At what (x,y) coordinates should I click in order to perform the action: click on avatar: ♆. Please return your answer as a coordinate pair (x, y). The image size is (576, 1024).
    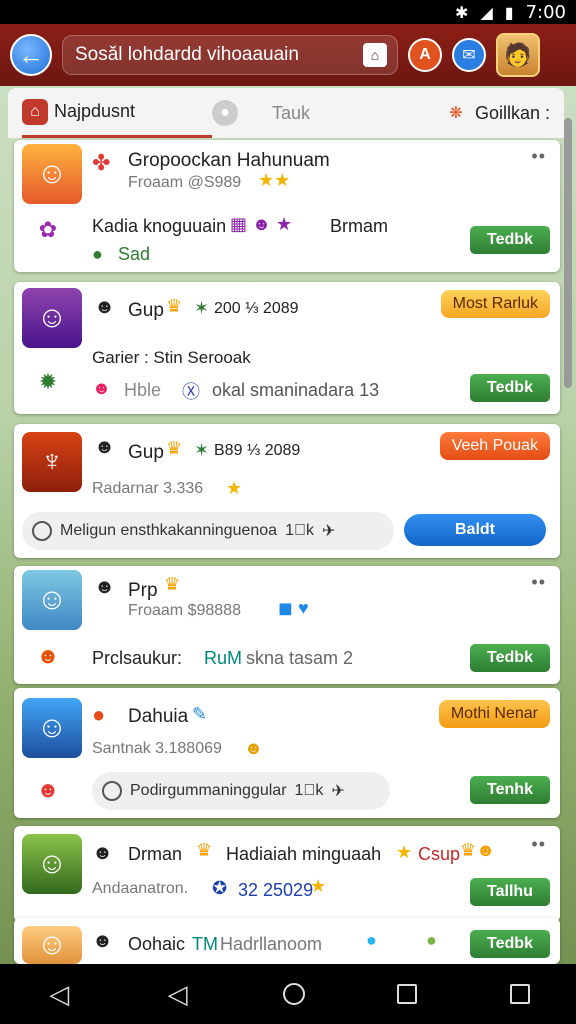
    Looking at the image, I should click on (52, 462).